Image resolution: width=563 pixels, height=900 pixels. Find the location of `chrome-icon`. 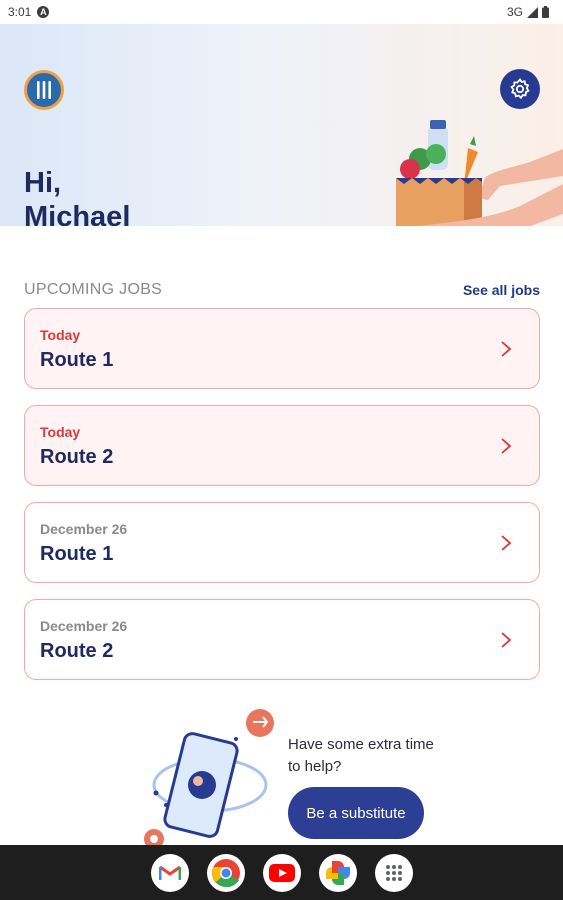

chrome-icon is located at coordinates (225, 872).